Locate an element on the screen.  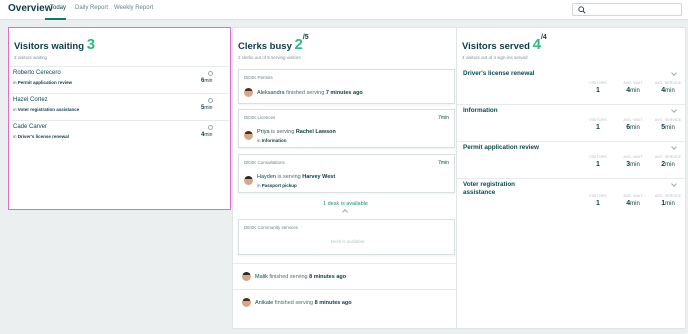
avg-service-value: 4min is located at coordinates (668, 90).